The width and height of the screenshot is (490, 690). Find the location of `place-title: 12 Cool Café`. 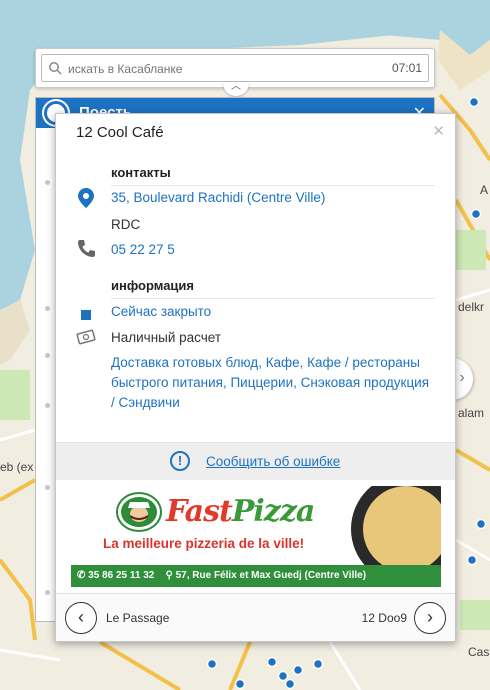

place-title: 12 Cool Café is located at coordinates (120, 132).